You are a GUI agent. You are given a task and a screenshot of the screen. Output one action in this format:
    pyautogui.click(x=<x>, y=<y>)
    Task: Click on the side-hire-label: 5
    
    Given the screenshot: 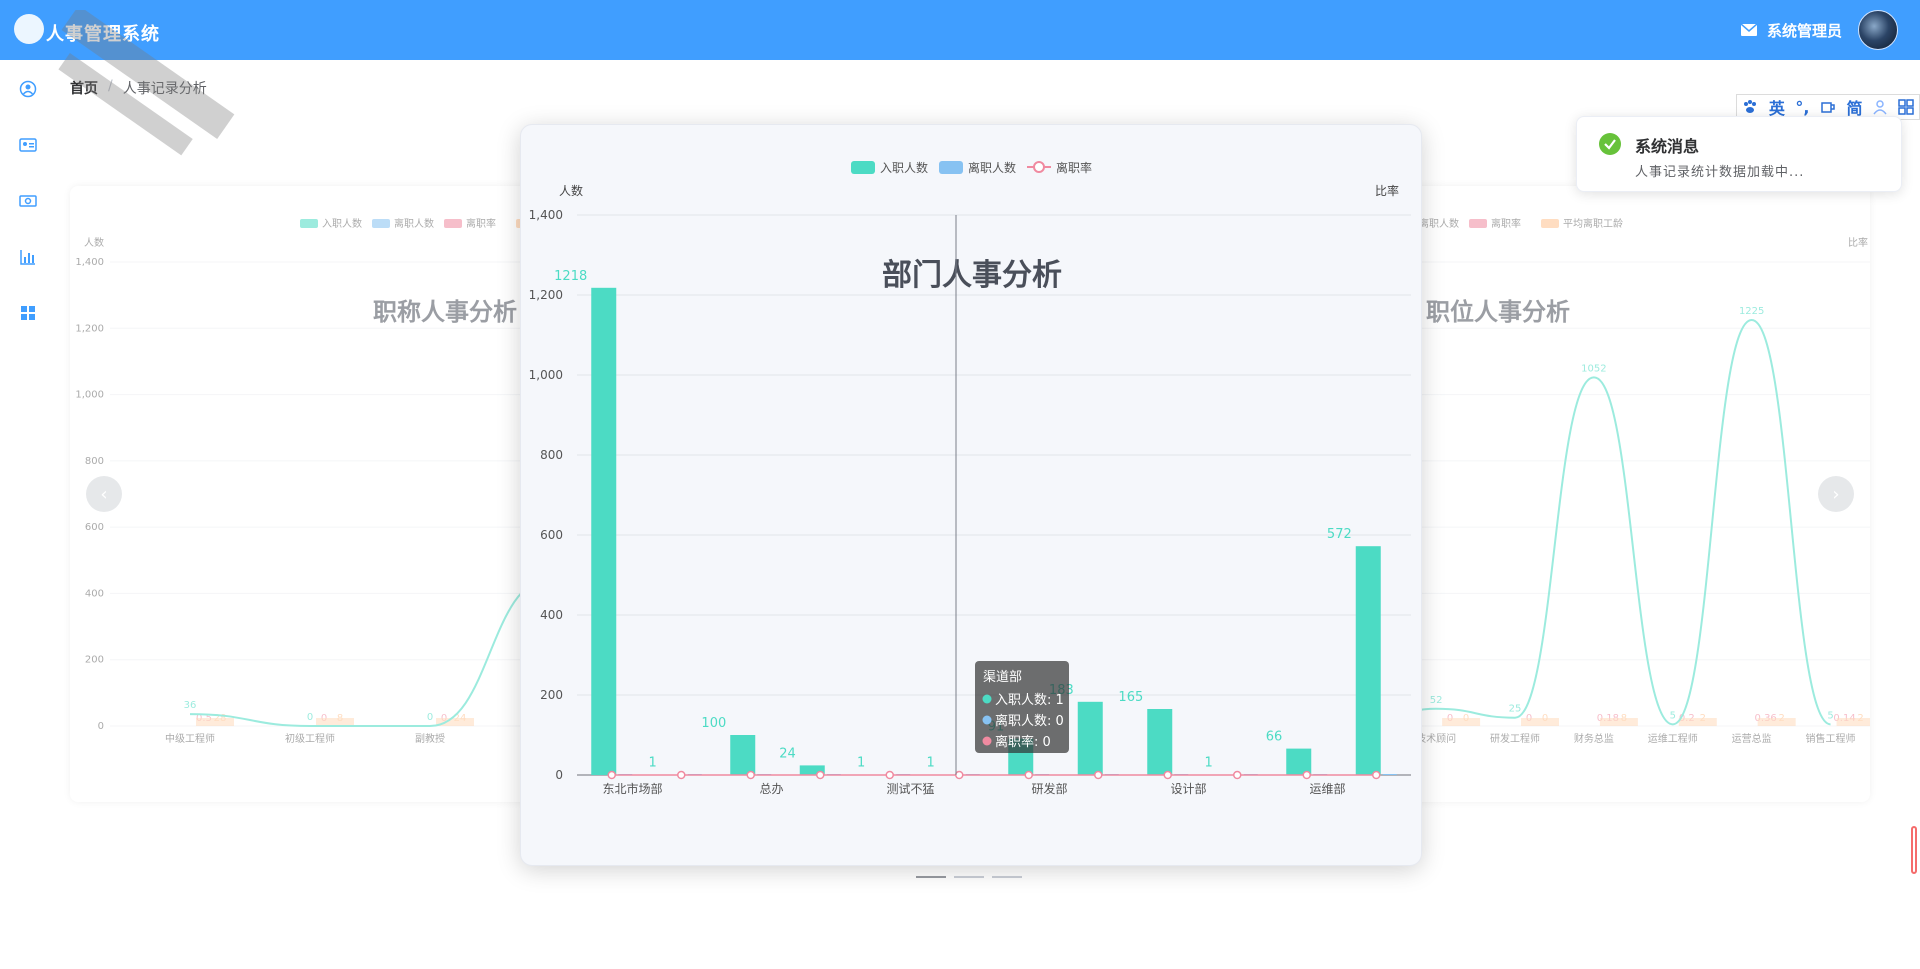 What is the action you would take?
    pyautogui.click(x=1673, y=715)
    